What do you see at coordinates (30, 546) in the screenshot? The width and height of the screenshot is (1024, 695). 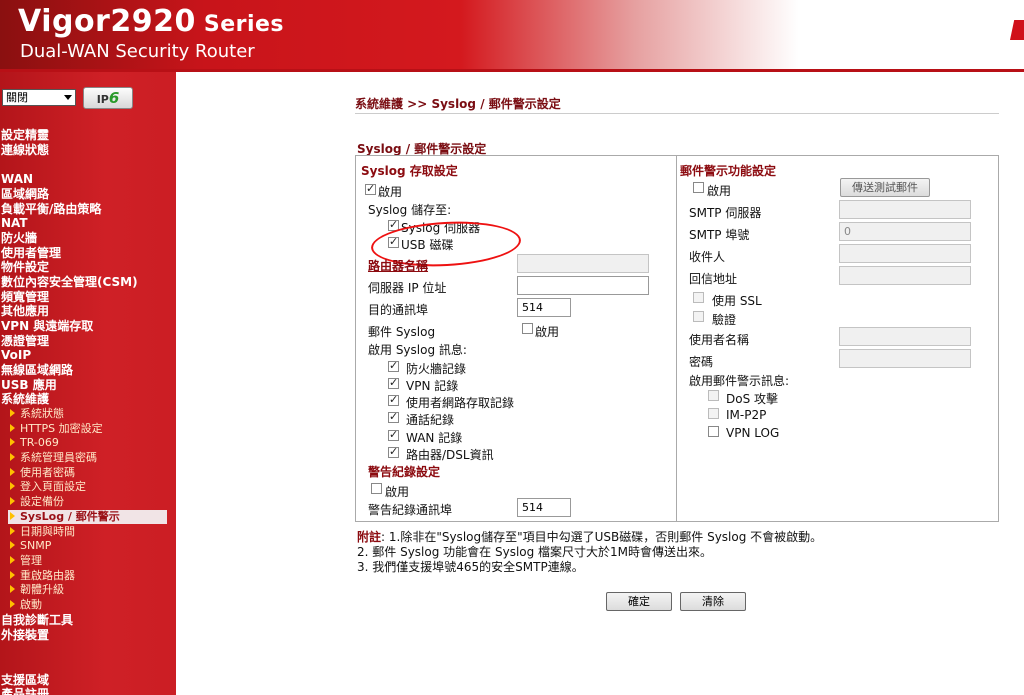 I see `subitem-snmp: SNMP` at bounding box center [30, 546].